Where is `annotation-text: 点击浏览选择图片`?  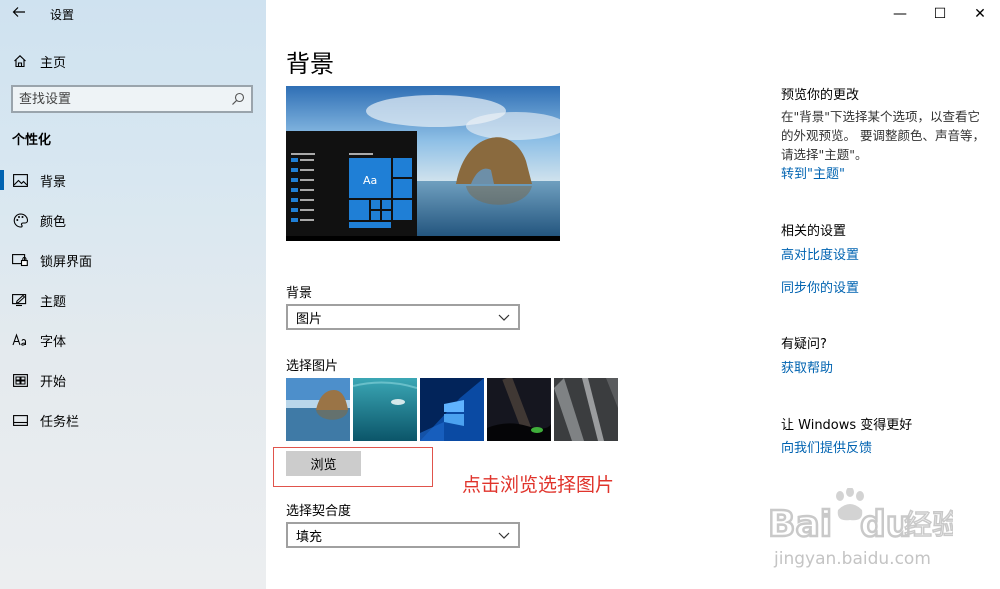 annotation-text: 点击浏览选择图片 is located at coordinates (538, 485).